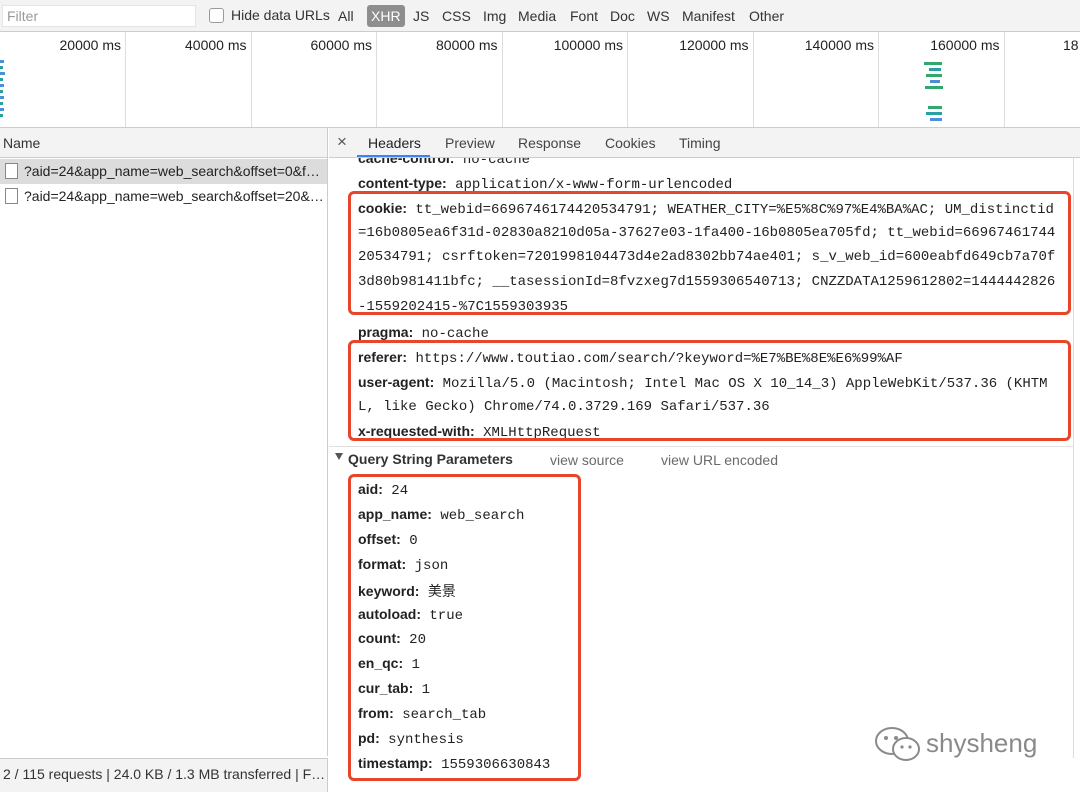  Describe the element at coordinates (897, 744) in the screenshot. I see `wechat-icon` at that location.